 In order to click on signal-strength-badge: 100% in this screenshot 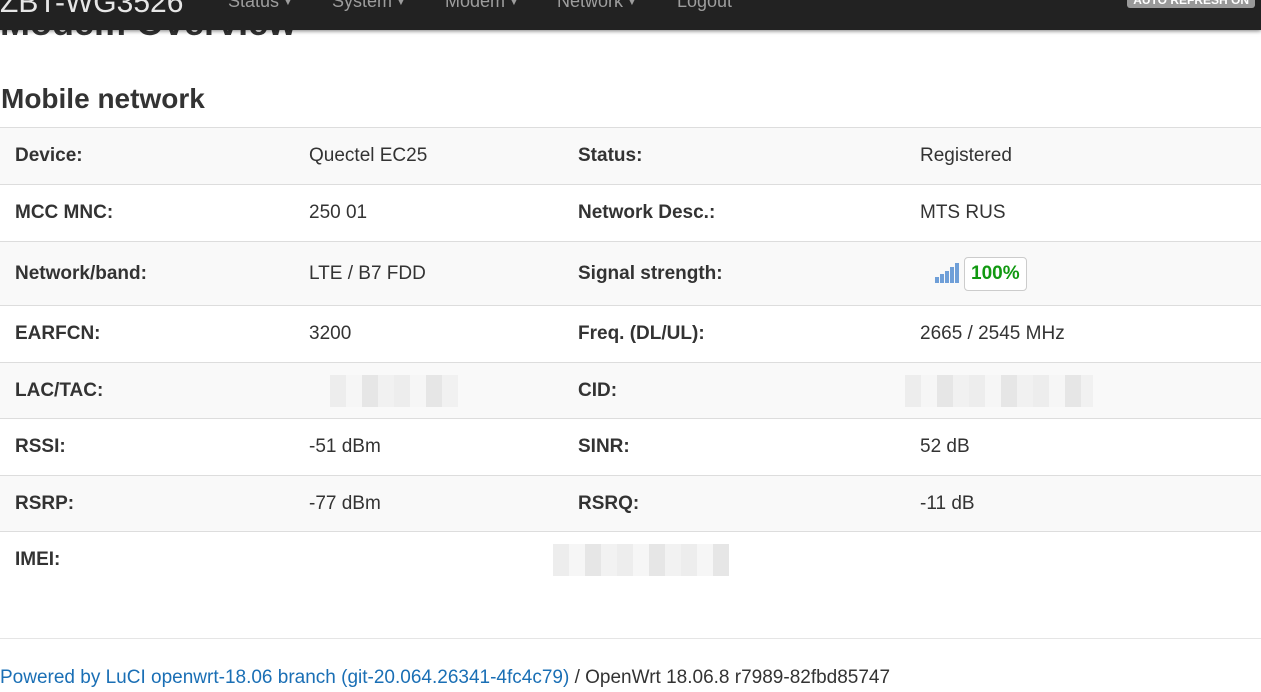, I will do `click(995, 273)`.